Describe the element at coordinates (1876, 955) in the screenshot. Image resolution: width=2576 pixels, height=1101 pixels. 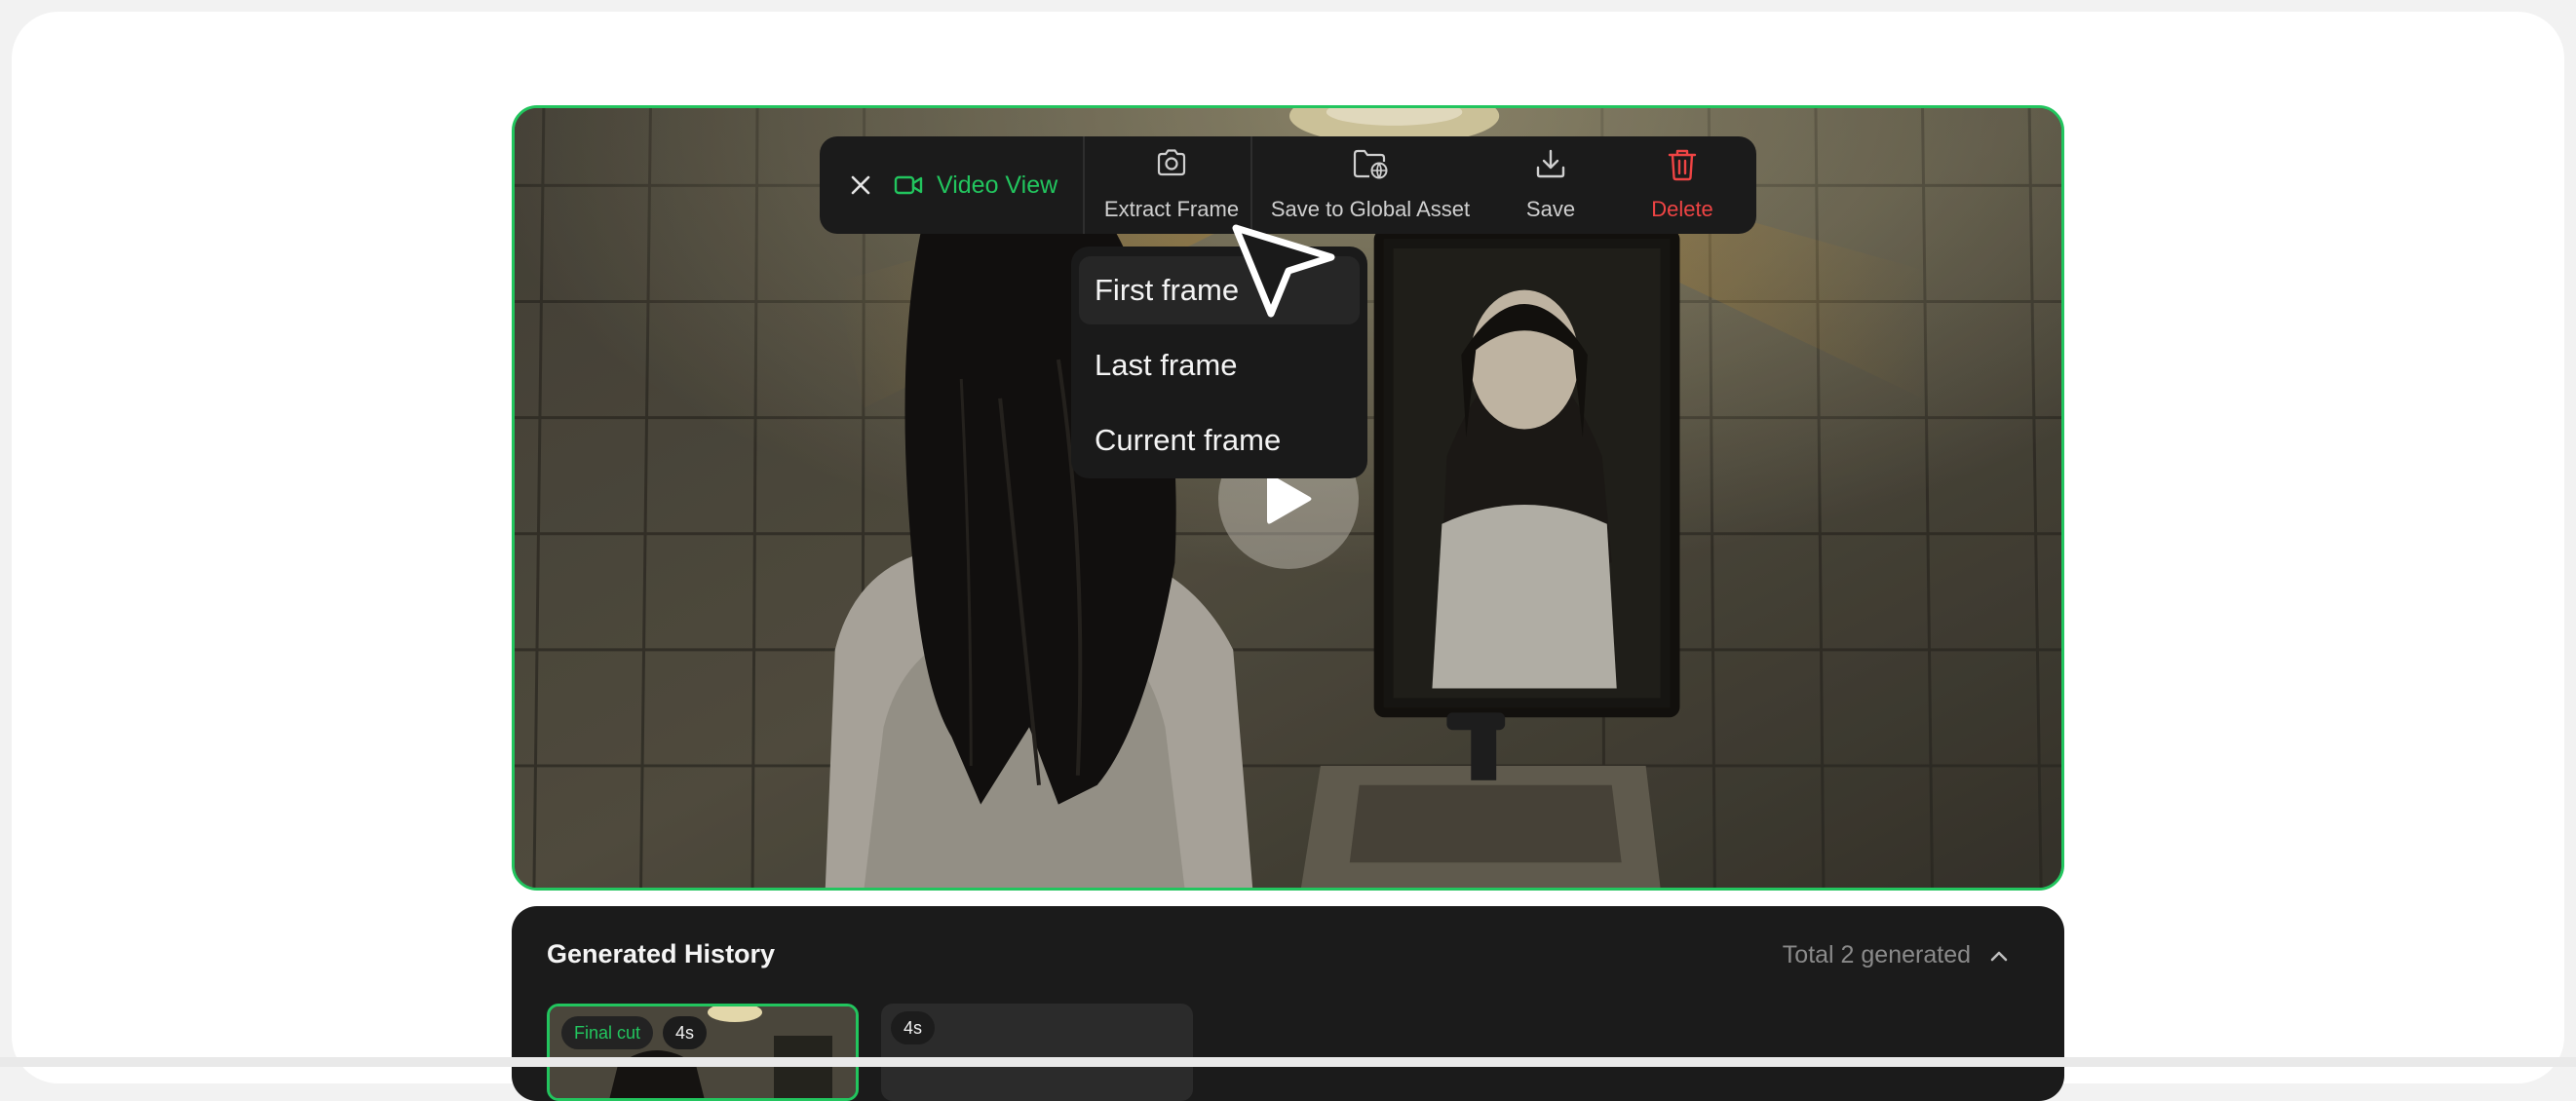
I see `history-total-count: Total 2 generated` at that location.